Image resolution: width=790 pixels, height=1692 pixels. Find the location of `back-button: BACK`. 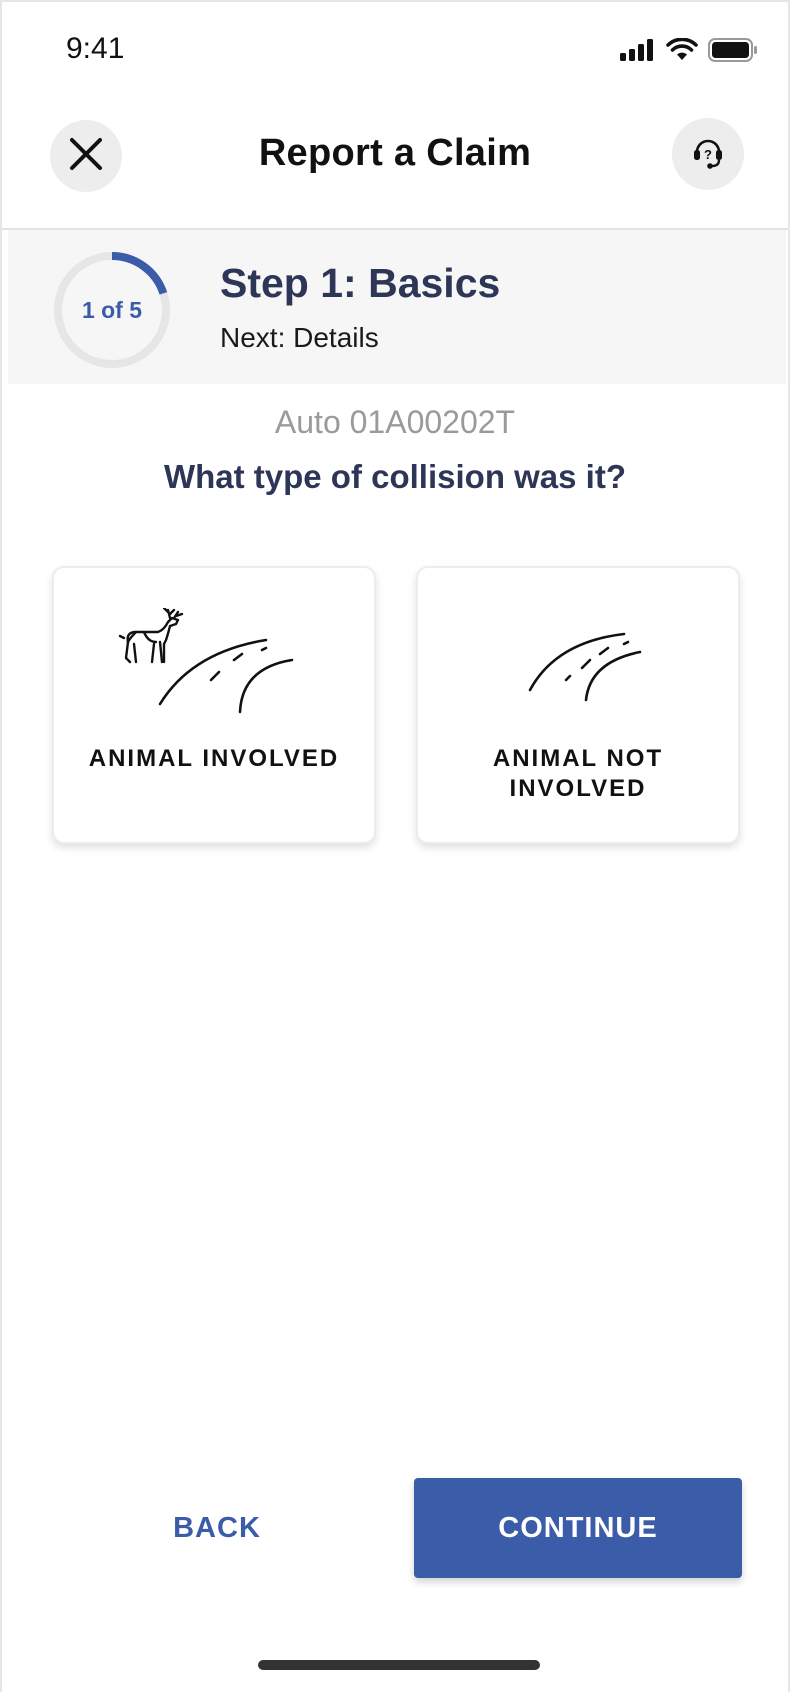

back-button: BACK is located at coordinates (217, 1528).